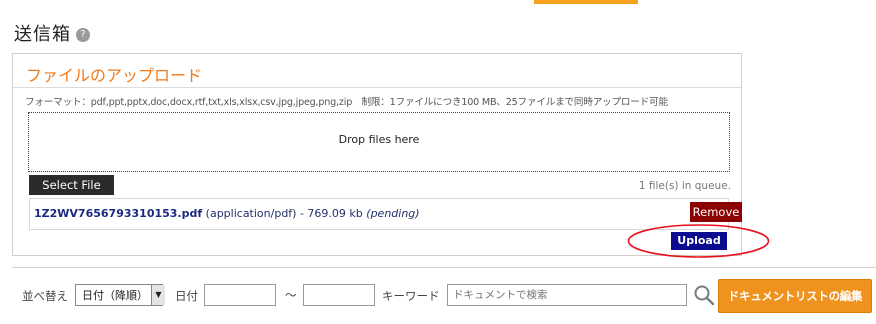 The width and height of the screenshot is (876, 324). I want to click on panel-divider, so click(377, 87).